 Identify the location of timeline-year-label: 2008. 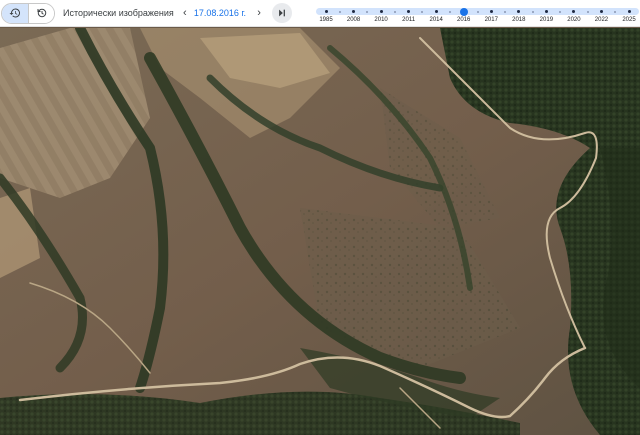
(353, 20).